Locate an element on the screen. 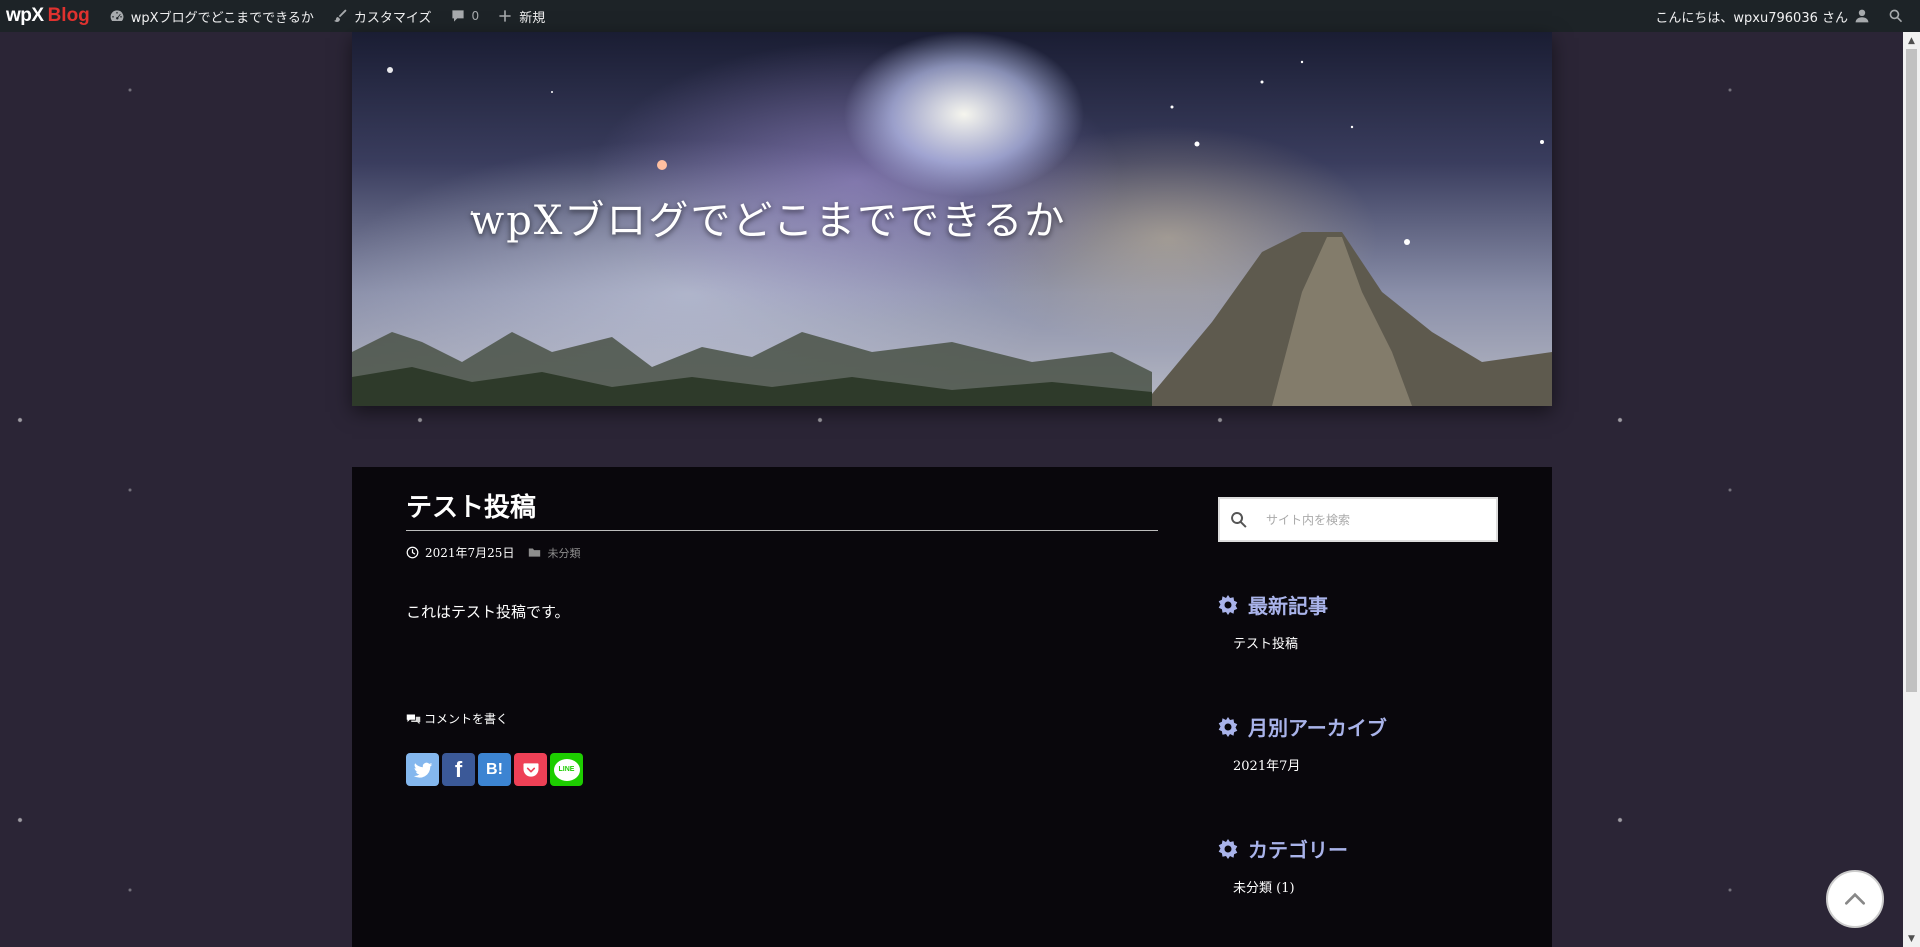  share-facebook-button: f is located at coordinates (458, 769).